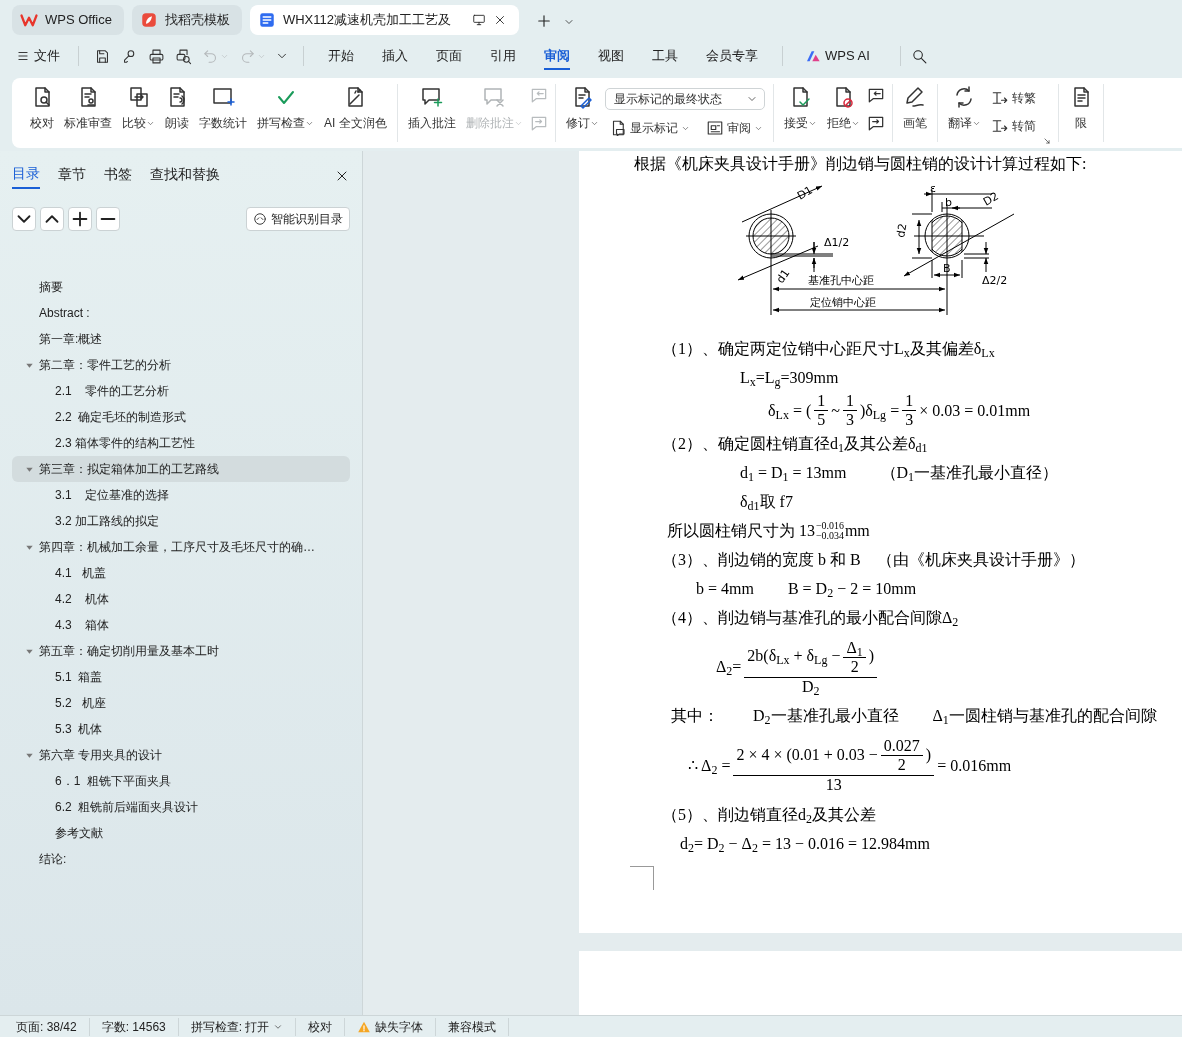 The height and width of the screenshot is (1037, 1182). Describe the element at coordinates (181, 573) in the screenshot. I see `toc-item: 4.1 机盖` at that location.